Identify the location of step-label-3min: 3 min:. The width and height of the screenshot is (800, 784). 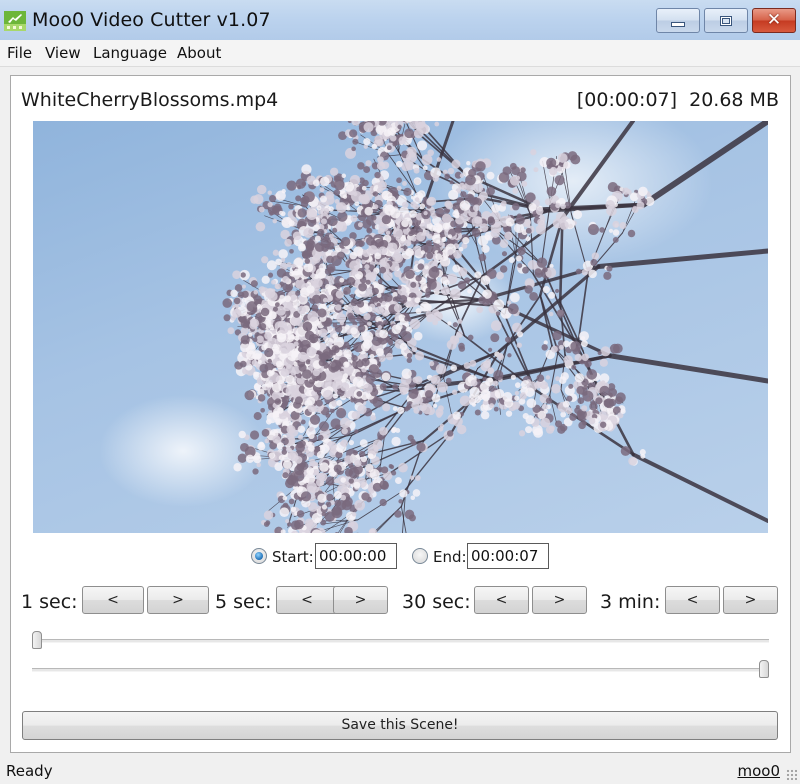
(630, 602).